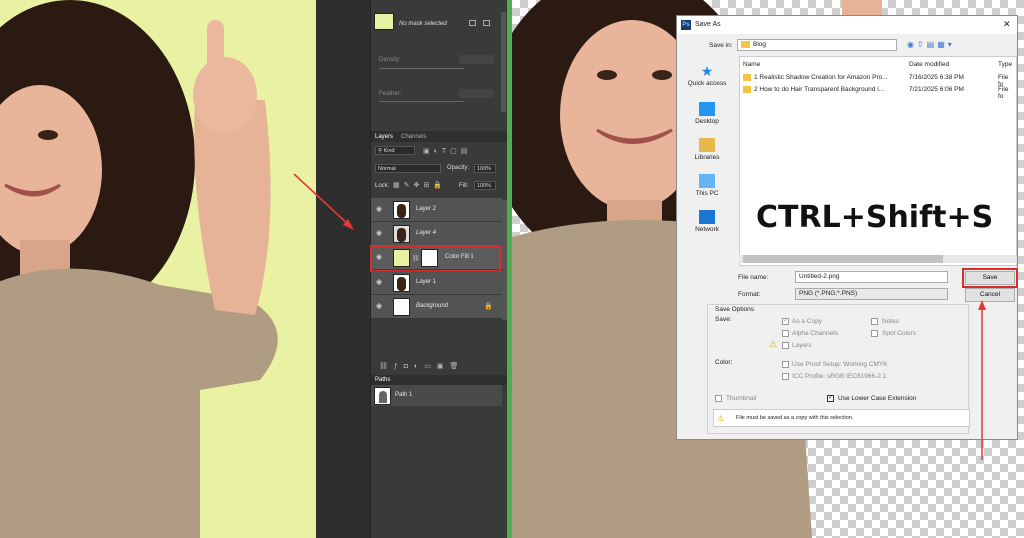  Describe the element at coordinates (735, 309) in the screenshot. I see `save-options-title: Save Options` at that location.